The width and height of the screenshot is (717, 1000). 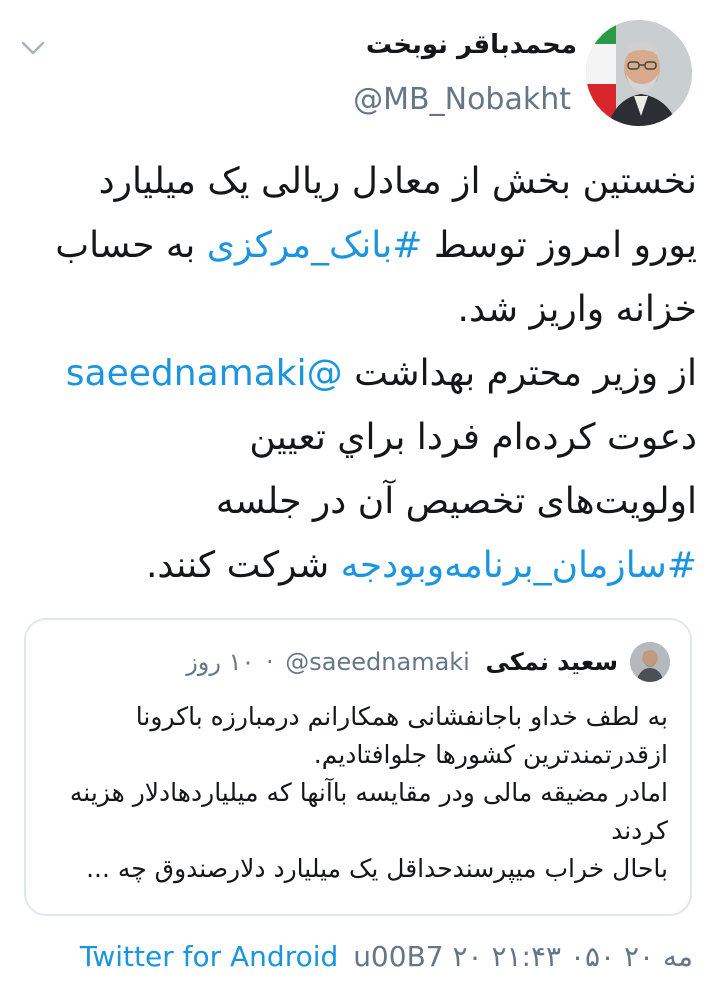 I want to click on tweet-text-segment: دعوت کرده‌ام فردا براي تعيين, so click(x=473, y=437).